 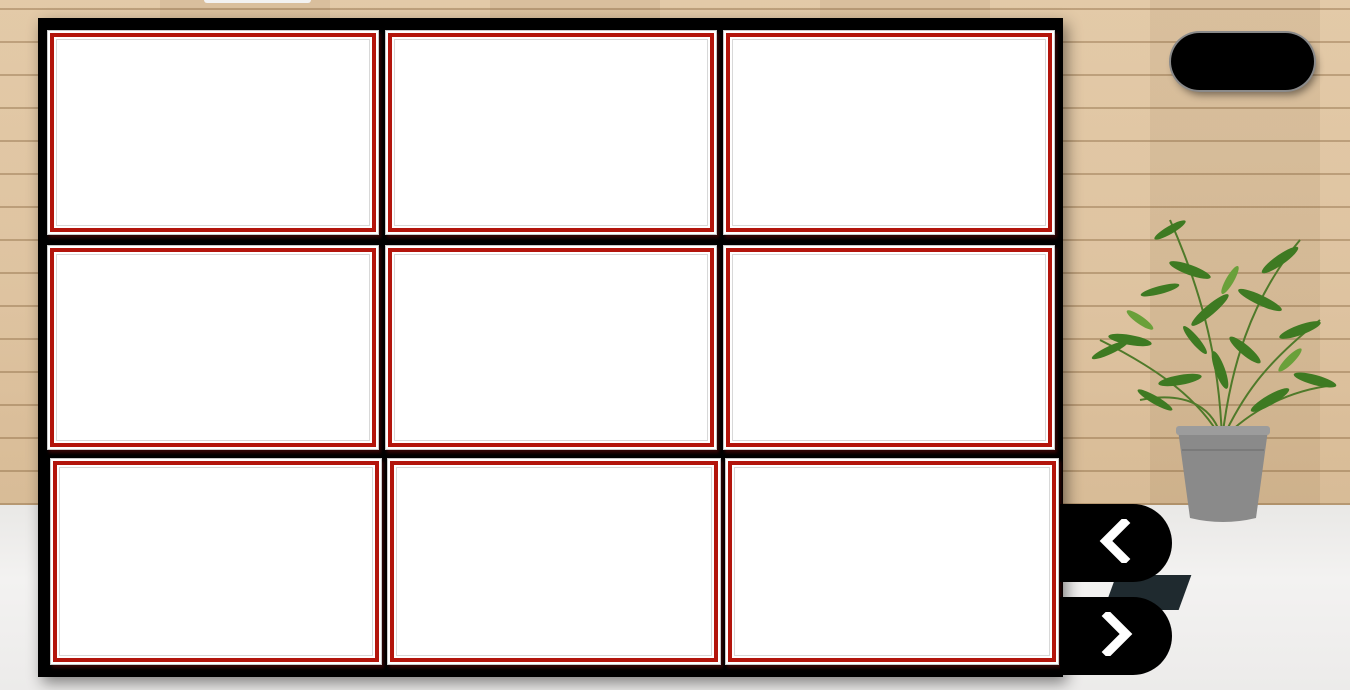 I want to click on chevron-left-icon, so click(x=1116, y=542).